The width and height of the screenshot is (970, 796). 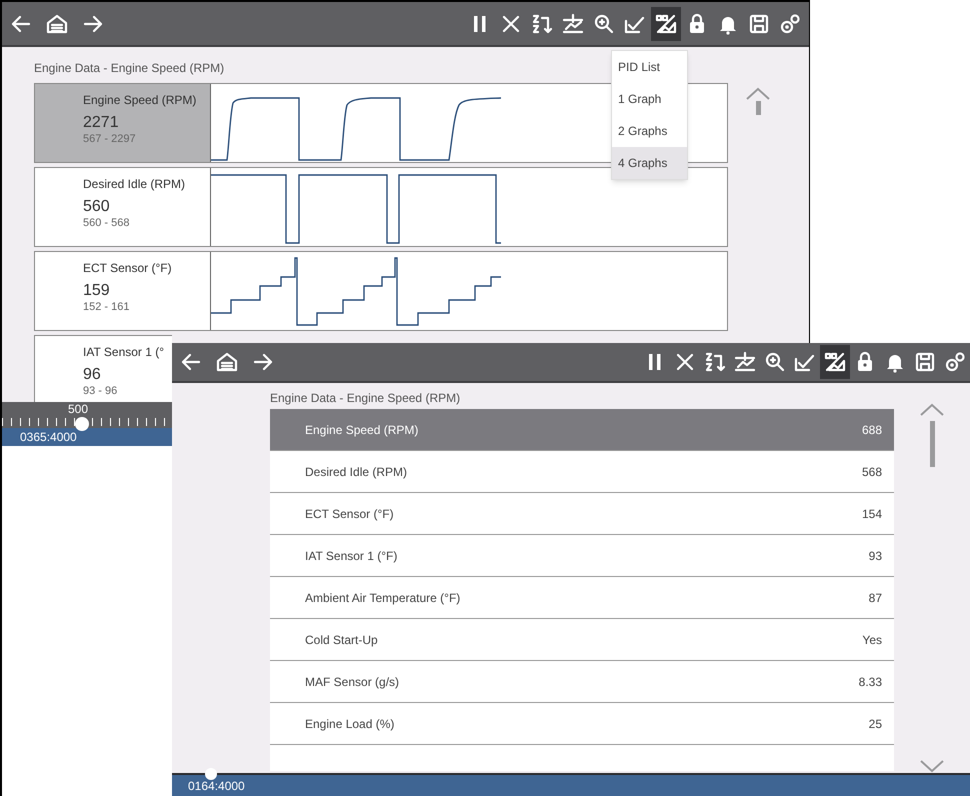 What do you see at coordinates (582, 430) in the screenshot?
I see `pid-row: Engine Speed (RPM) 688` at bounding box center [582, 430].